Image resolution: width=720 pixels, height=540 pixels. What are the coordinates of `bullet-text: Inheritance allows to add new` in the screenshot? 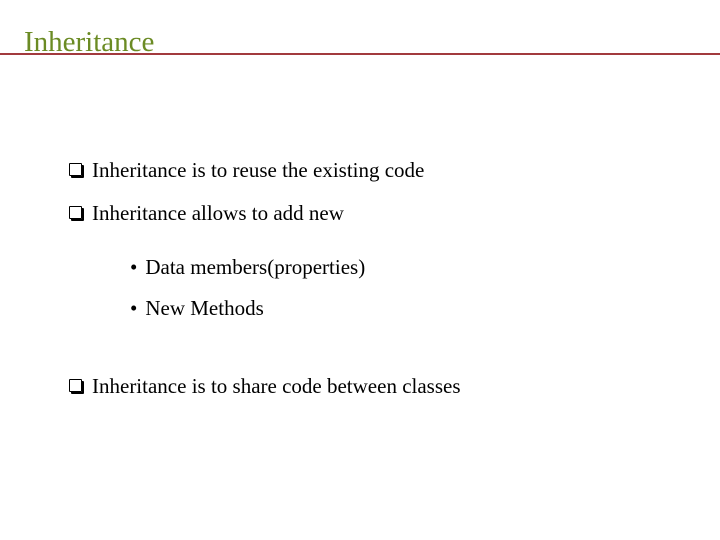 It's located at (218, 213).